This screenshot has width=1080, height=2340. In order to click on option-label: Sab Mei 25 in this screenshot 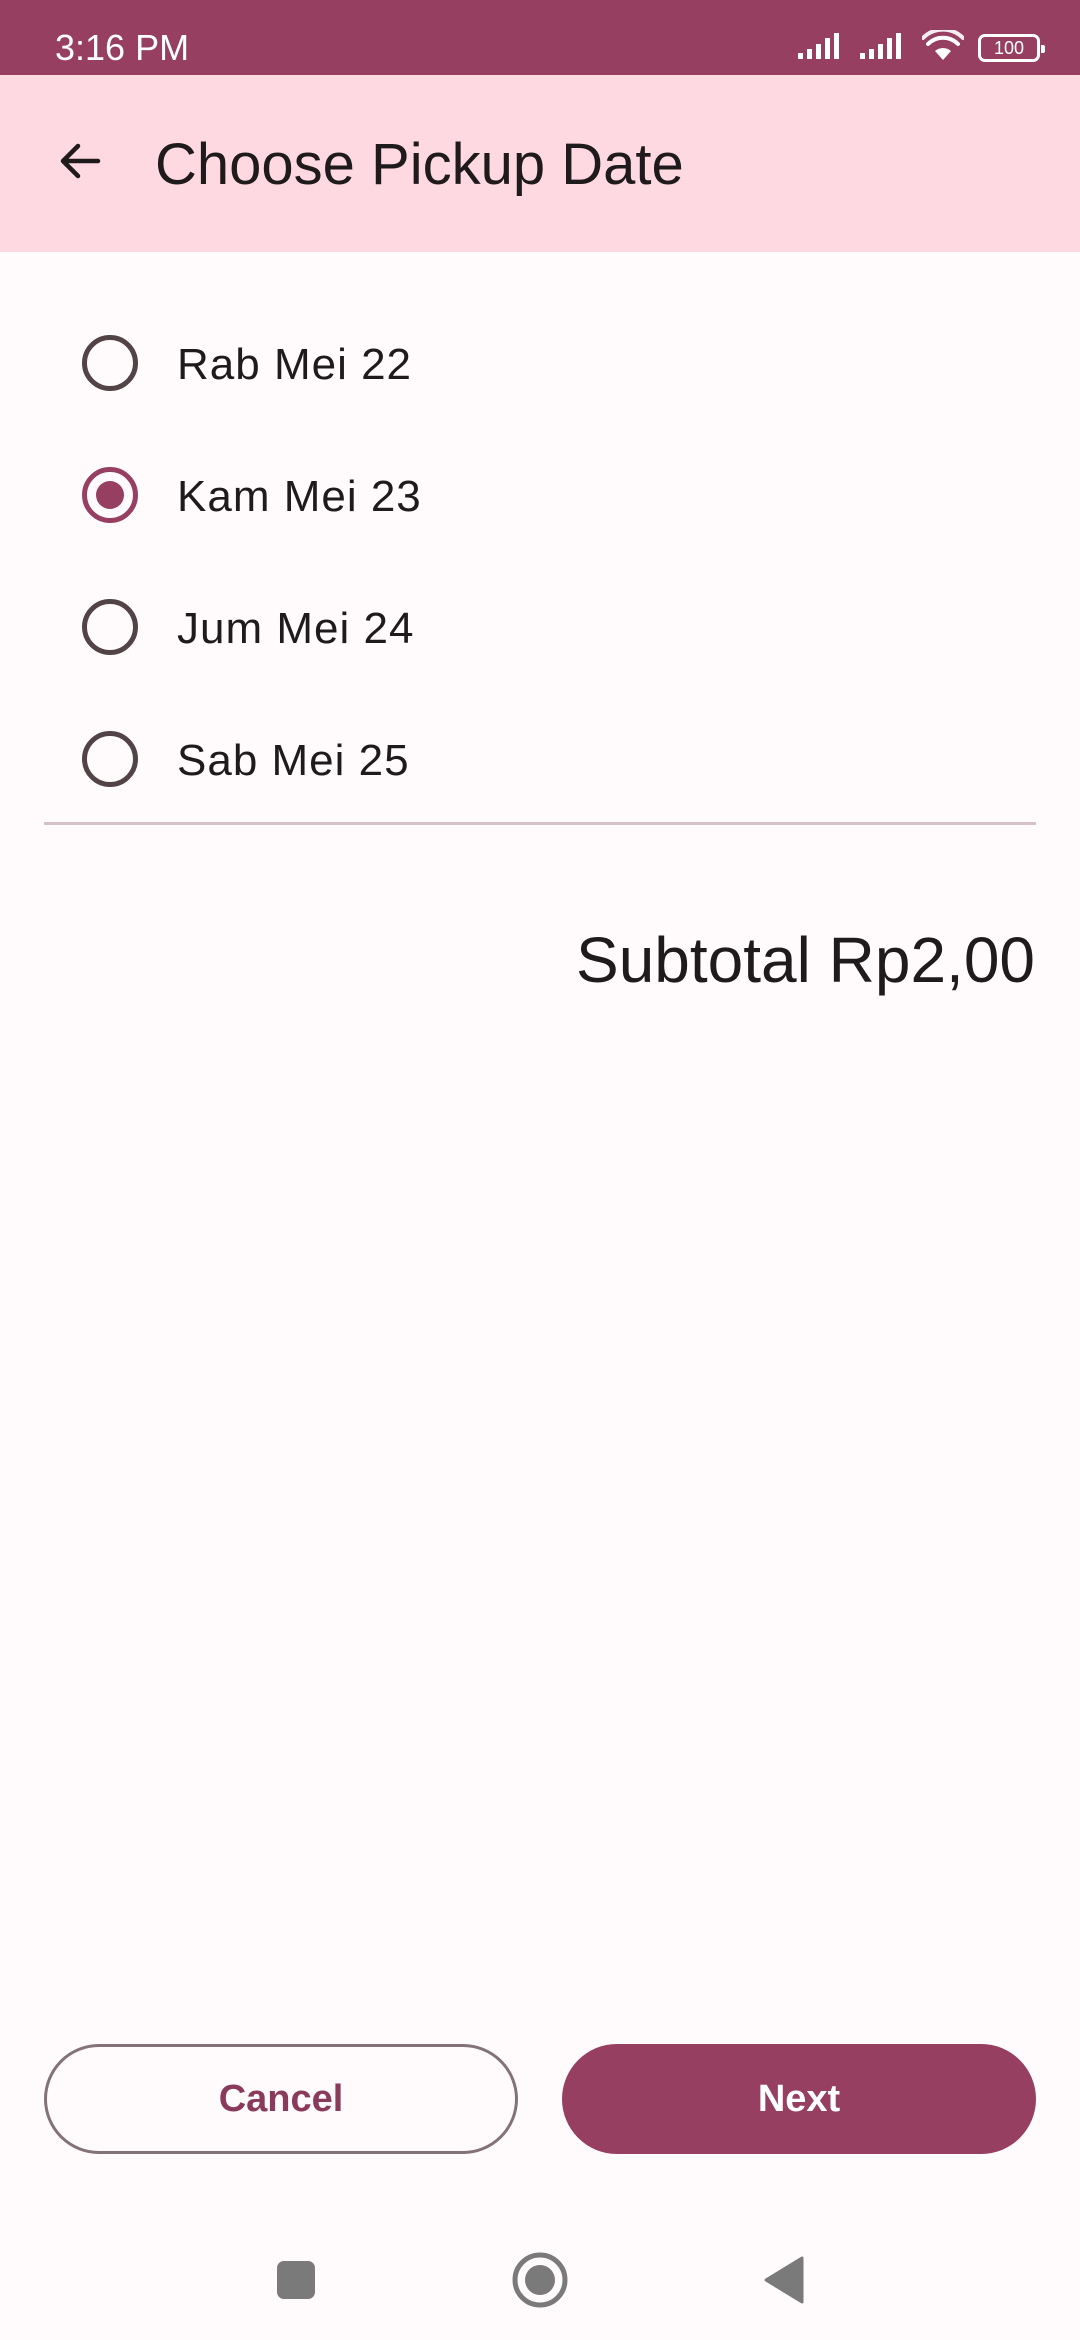, I will do `click(293, 760)`.